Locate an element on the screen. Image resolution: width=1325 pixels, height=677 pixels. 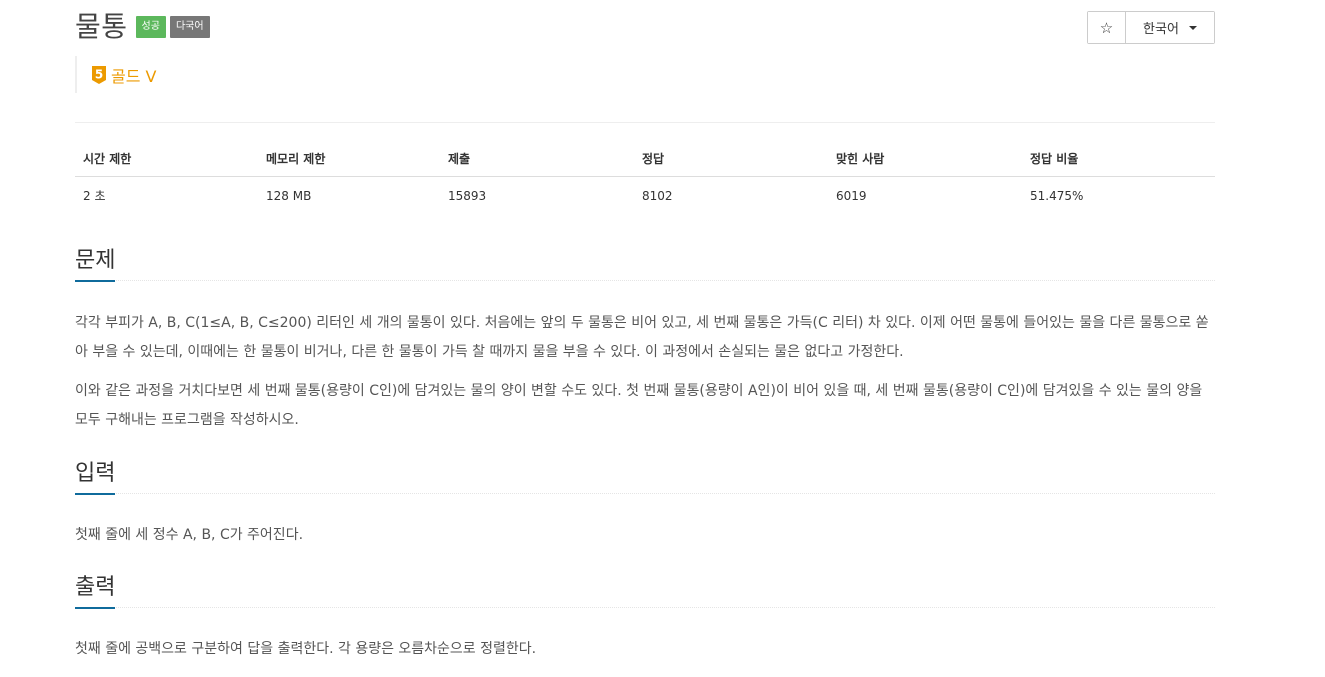
star-icon: ☆ is located at coordinates (1106, 27).